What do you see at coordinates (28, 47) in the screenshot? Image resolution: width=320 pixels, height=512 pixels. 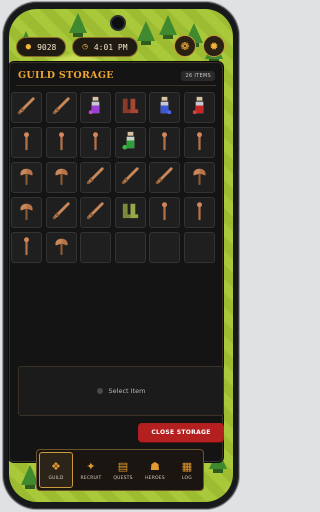 I see `coin-stack-icon: ●` at bounding box center [28, 47].